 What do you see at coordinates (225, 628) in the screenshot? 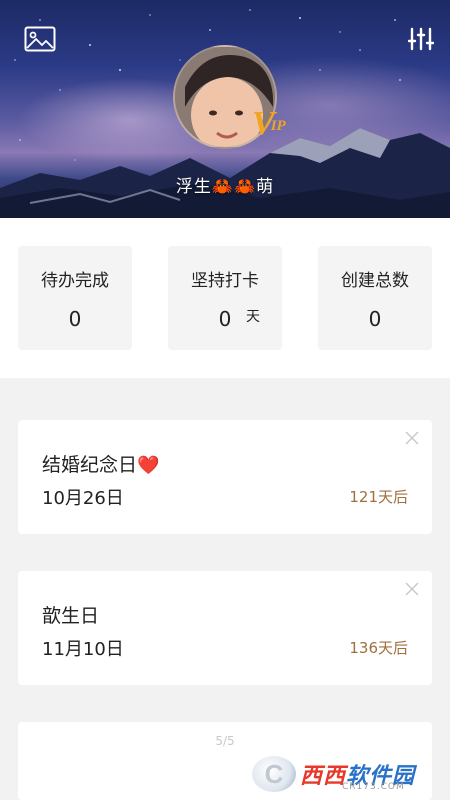
I see `event-card: 歆生日 11月10日 136天后` at bounding box center [225, 628].